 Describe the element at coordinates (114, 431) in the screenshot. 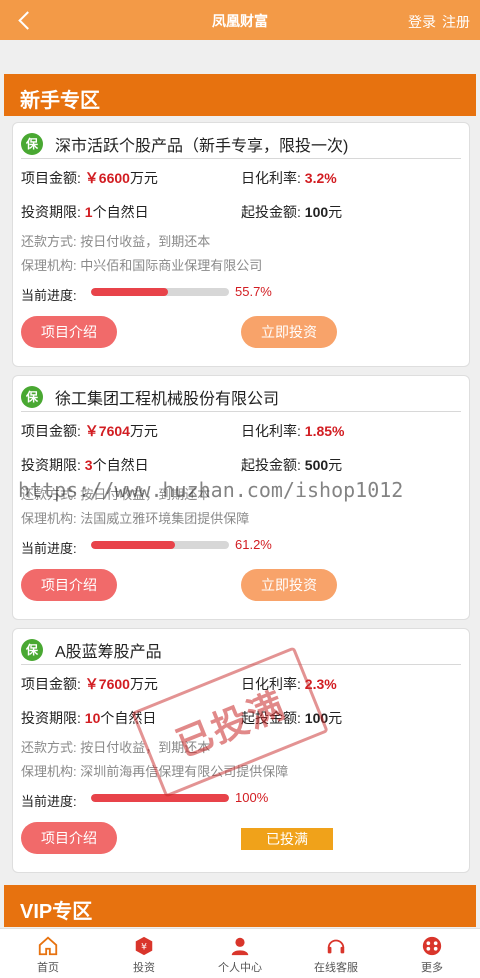

I see `amount-value: 7604` at that location.